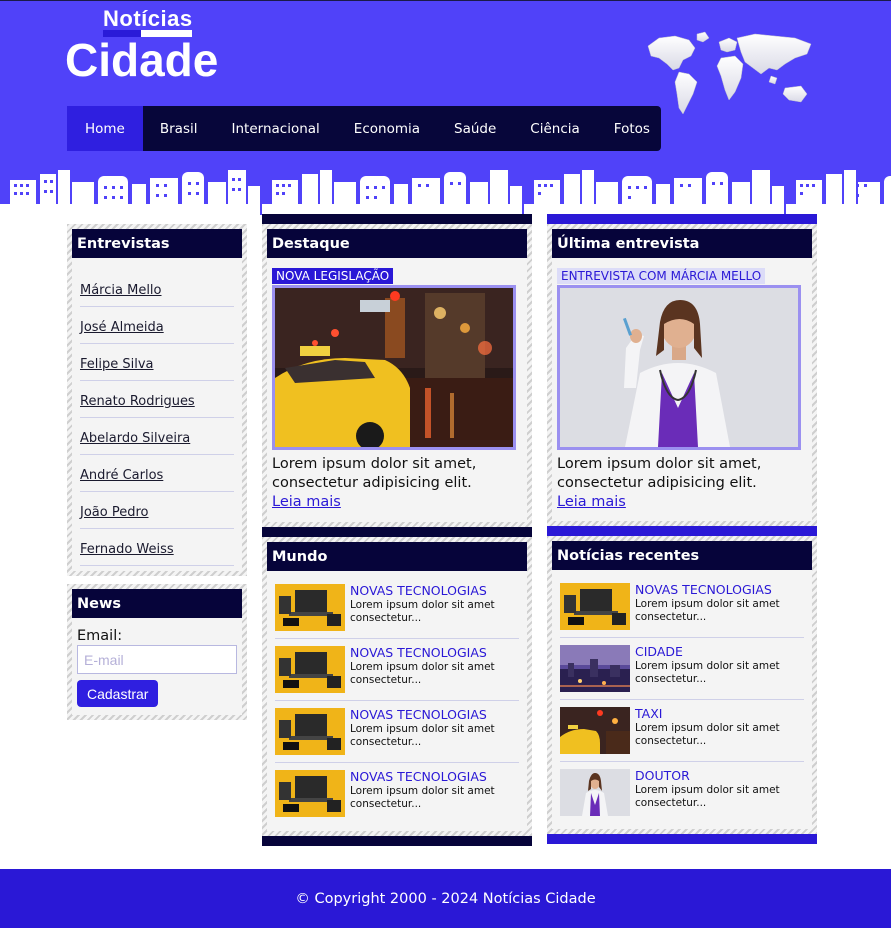 This screenshot has height=928, width=891. Describe the element at coordinates (387, 128) in the screenshot. I see `nav-economia: Economia` at that location.